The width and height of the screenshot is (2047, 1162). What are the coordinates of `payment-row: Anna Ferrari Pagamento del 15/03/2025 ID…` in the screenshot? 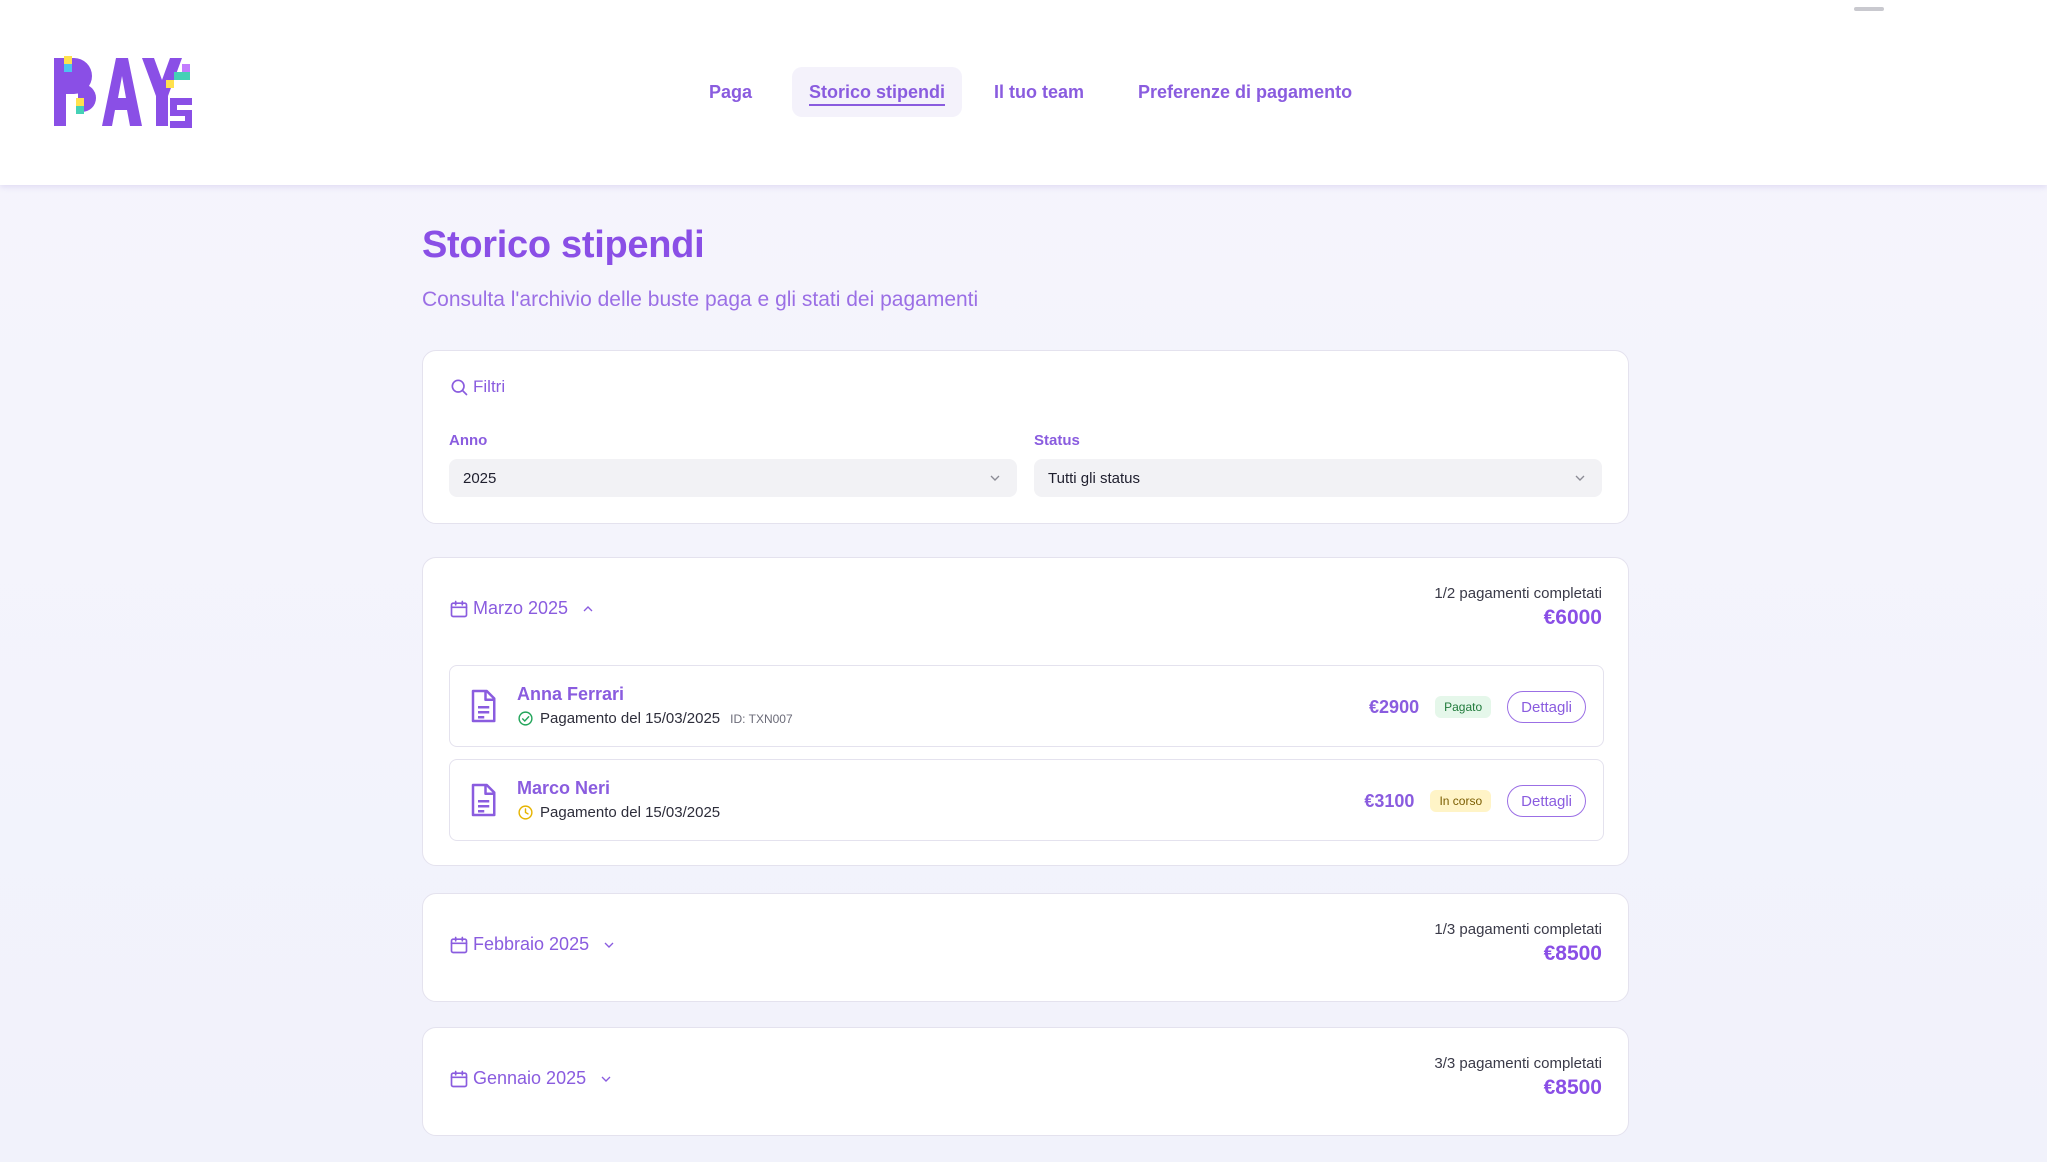 It's located at (1026, 706).